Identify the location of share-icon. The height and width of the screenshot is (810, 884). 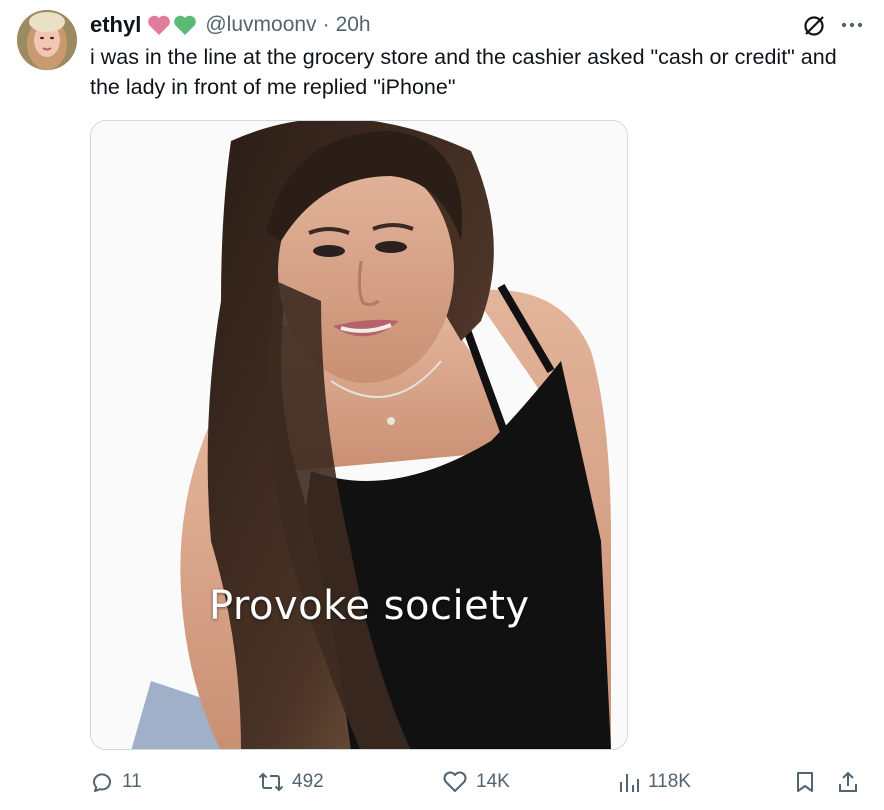
(848, 781).